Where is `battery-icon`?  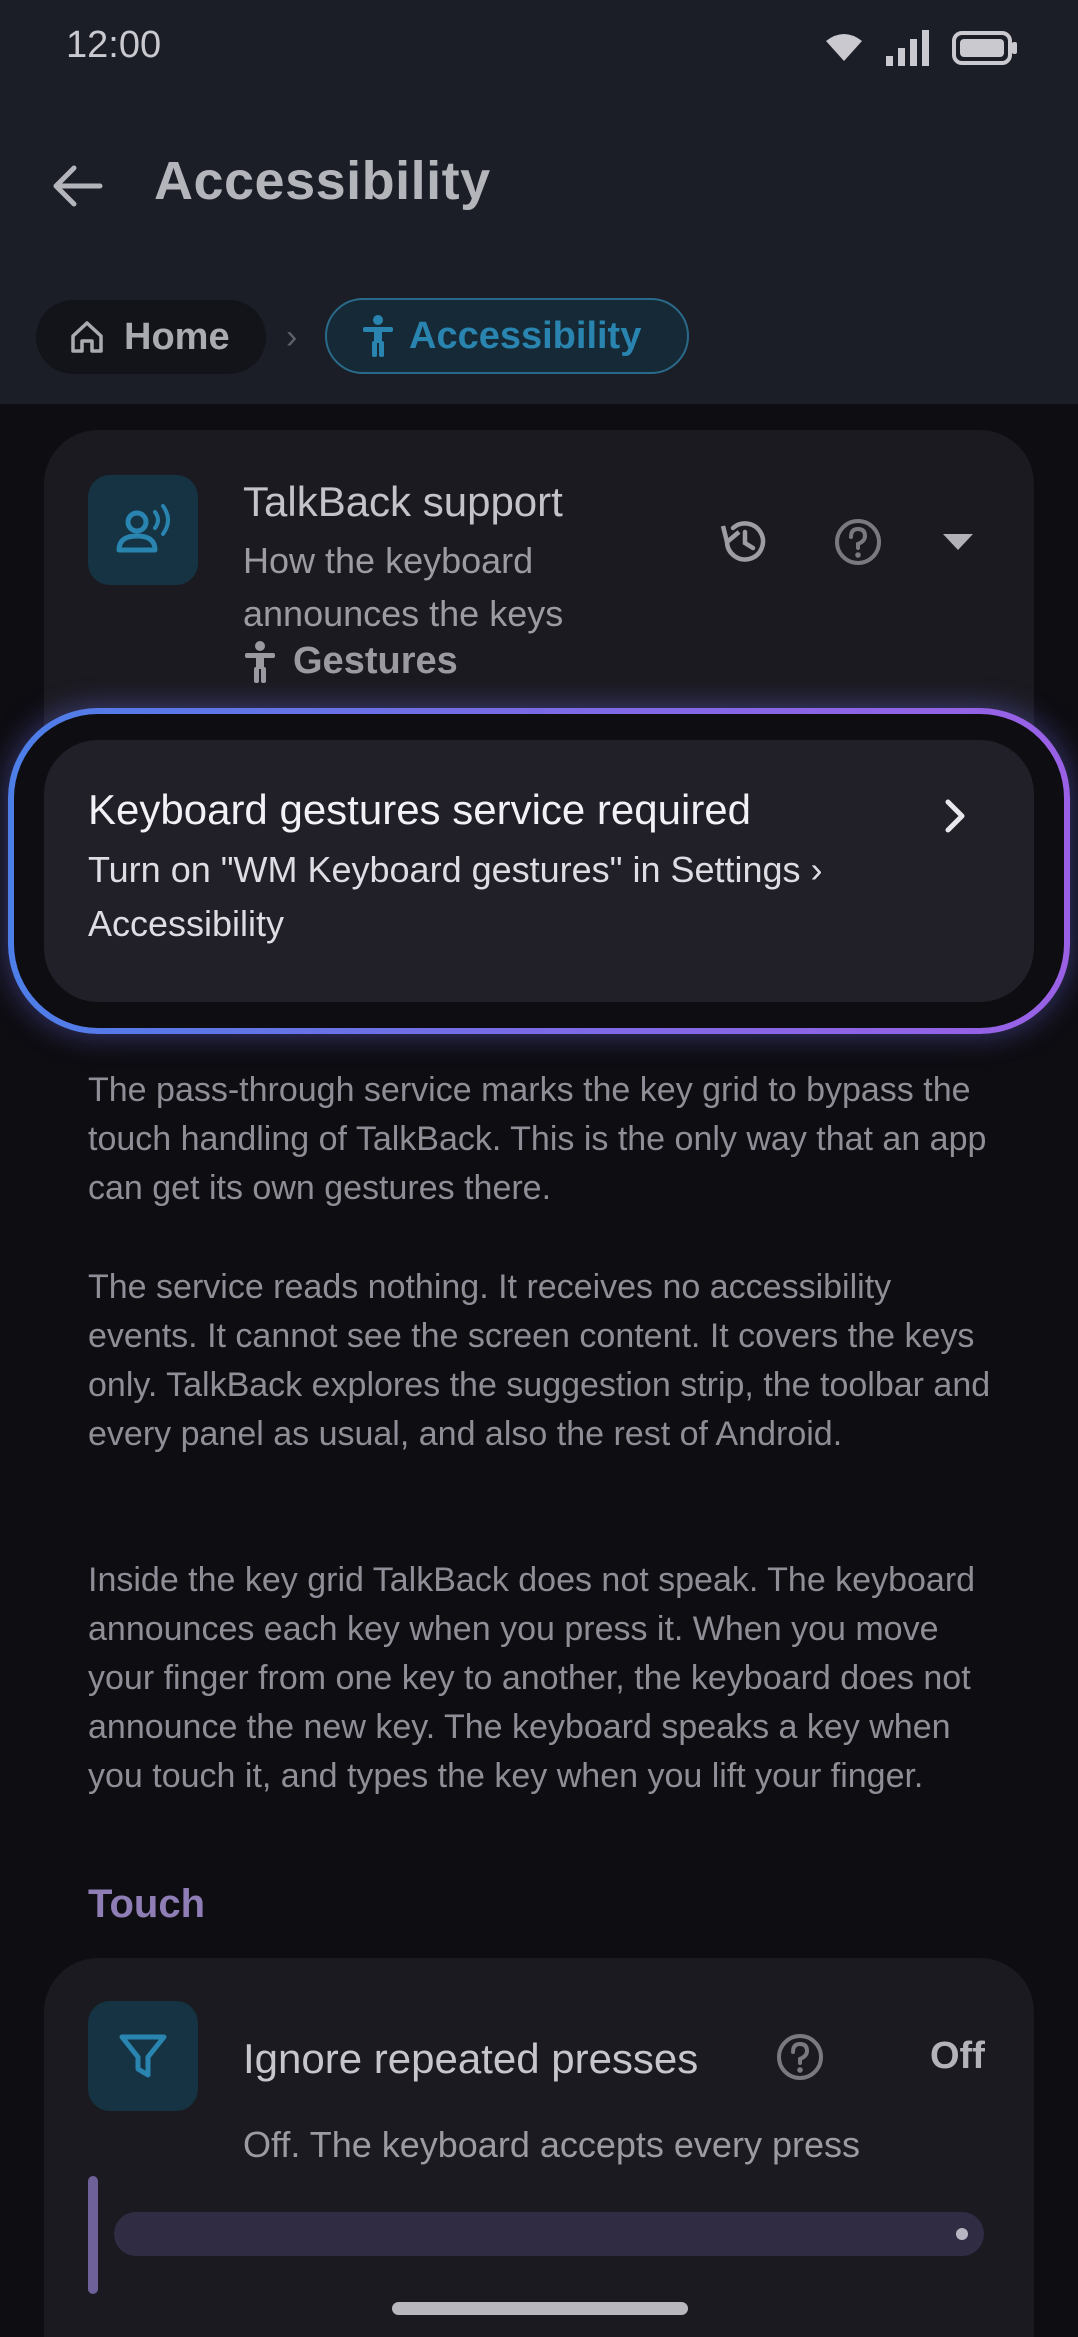
battery-icon is located at coordinates (984, 48).